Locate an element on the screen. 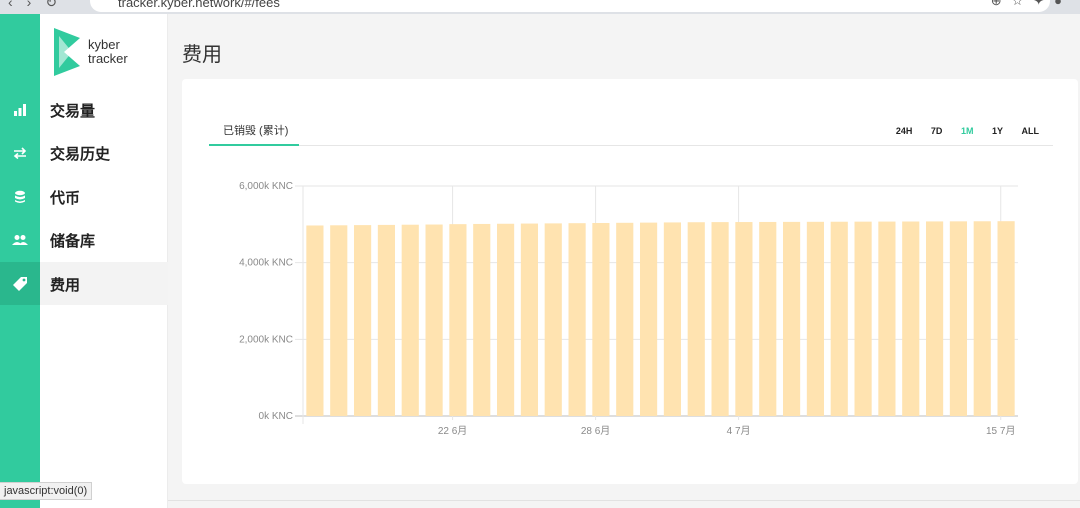 The image size is (1080, 508). tab-burned-cumulative: 已销毁 (累计) is located at coordinates (254, 131).